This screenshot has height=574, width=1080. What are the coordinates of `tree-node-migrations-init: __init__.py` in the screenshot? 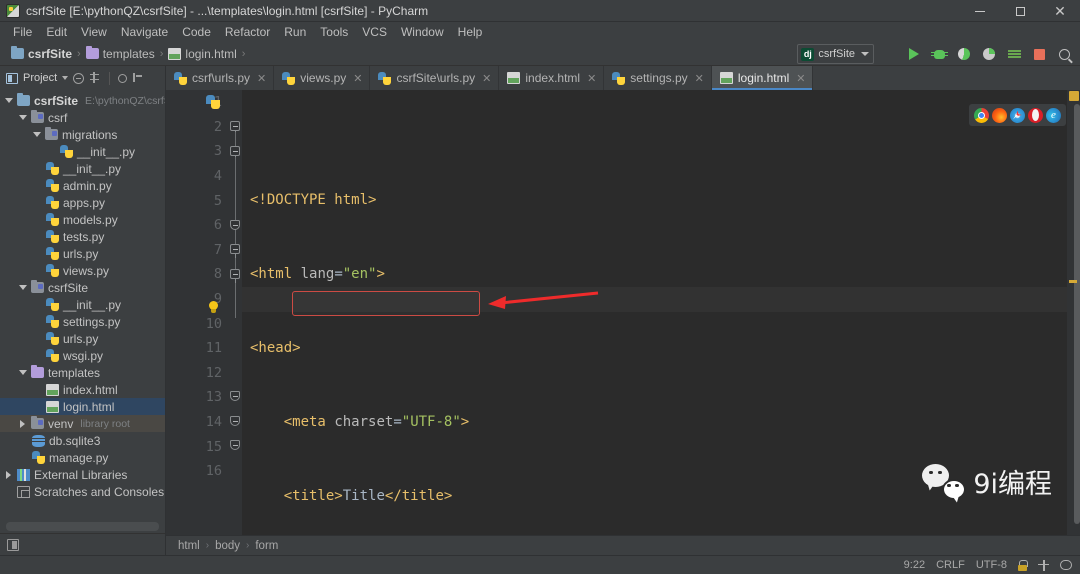 It's located at (82, 151).